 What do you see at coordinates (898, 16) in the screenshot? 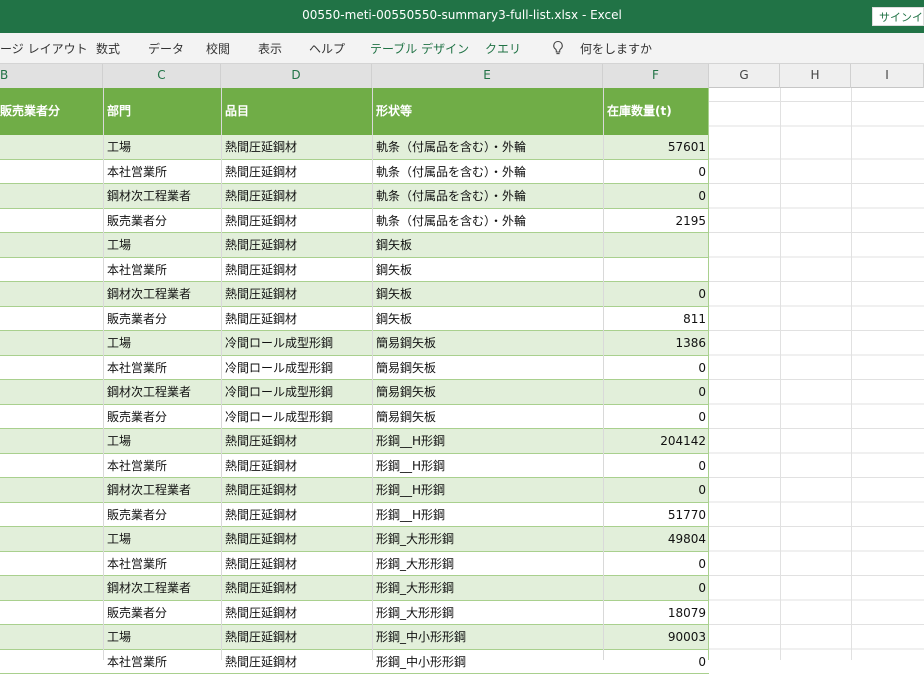
I see `signin-button: サインイン` at bounding box center [898, 16].